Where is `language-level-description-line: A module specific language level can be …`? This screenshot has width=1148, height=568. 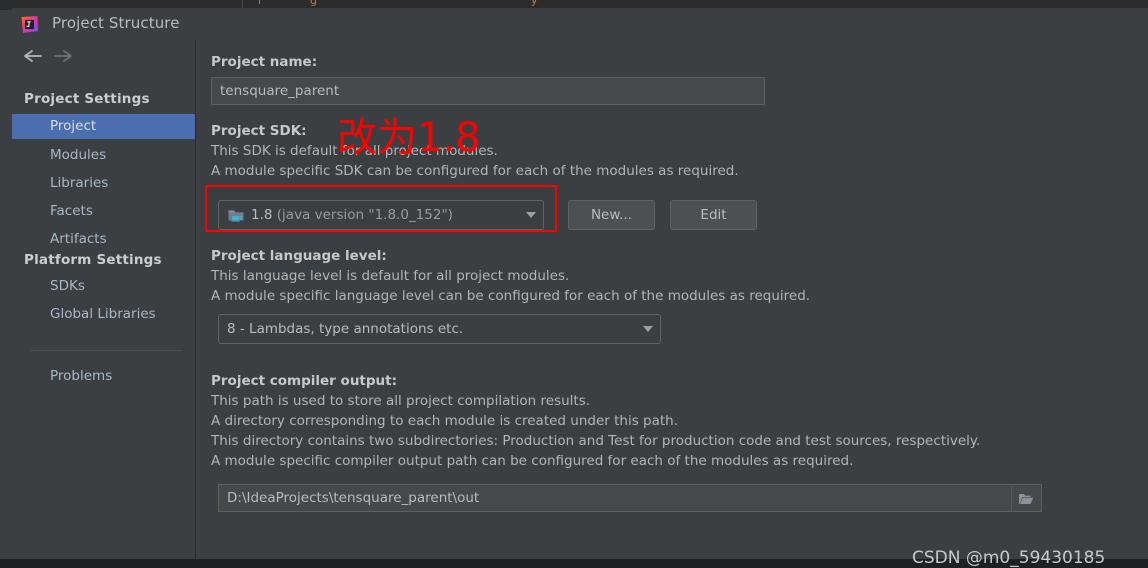 language-level-description-line: A module specific language level can be … is located at coordinates (511, 296).